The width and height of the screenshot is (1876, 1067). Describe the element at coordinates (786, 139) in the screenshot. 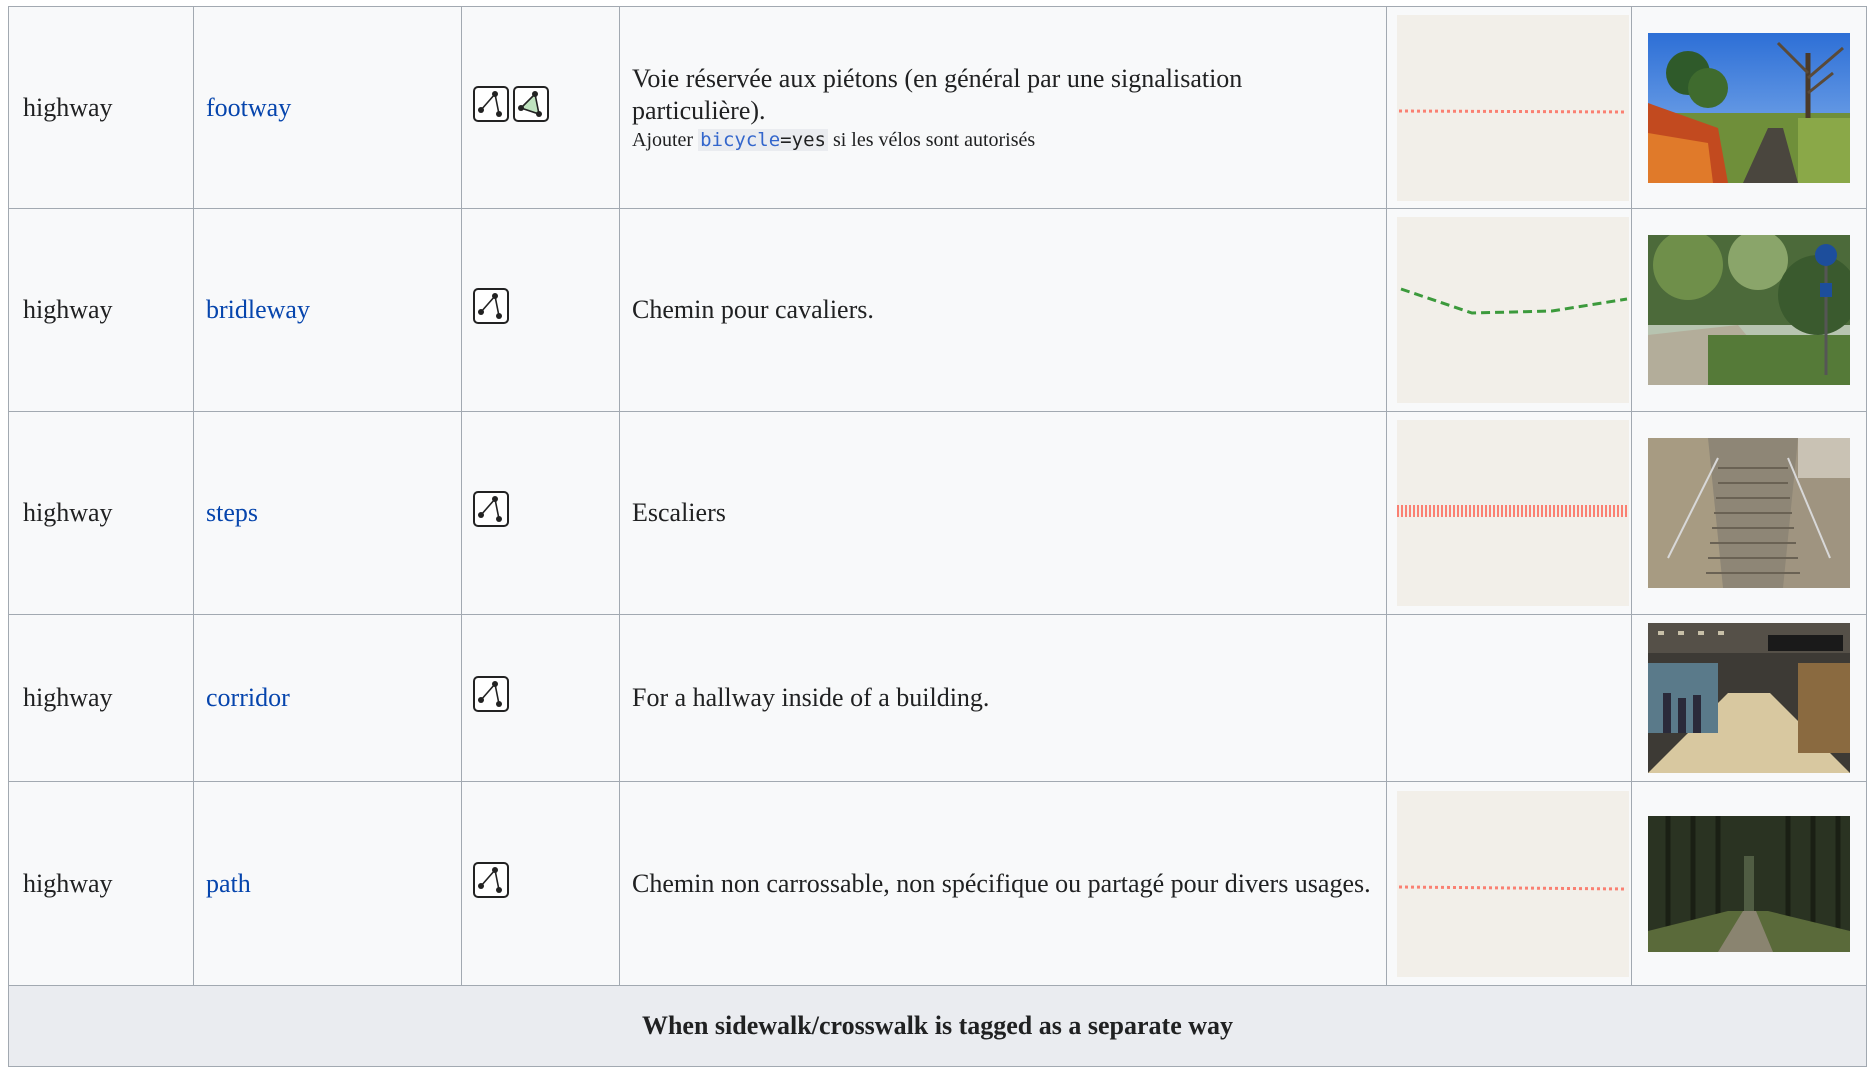

I see `code-eq: =` at that location.